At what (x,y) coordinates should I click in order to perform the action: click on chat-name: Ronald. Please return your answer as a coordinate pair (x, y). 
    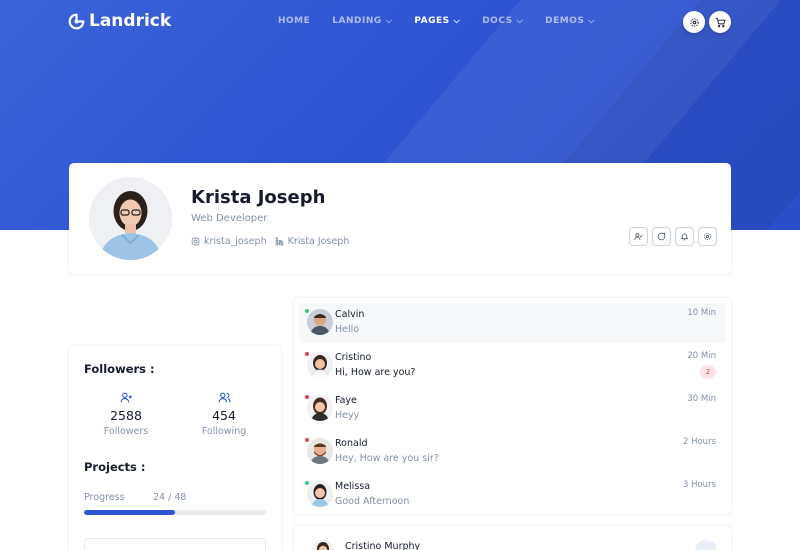
    Looking at the image, I should click on (351, 443).